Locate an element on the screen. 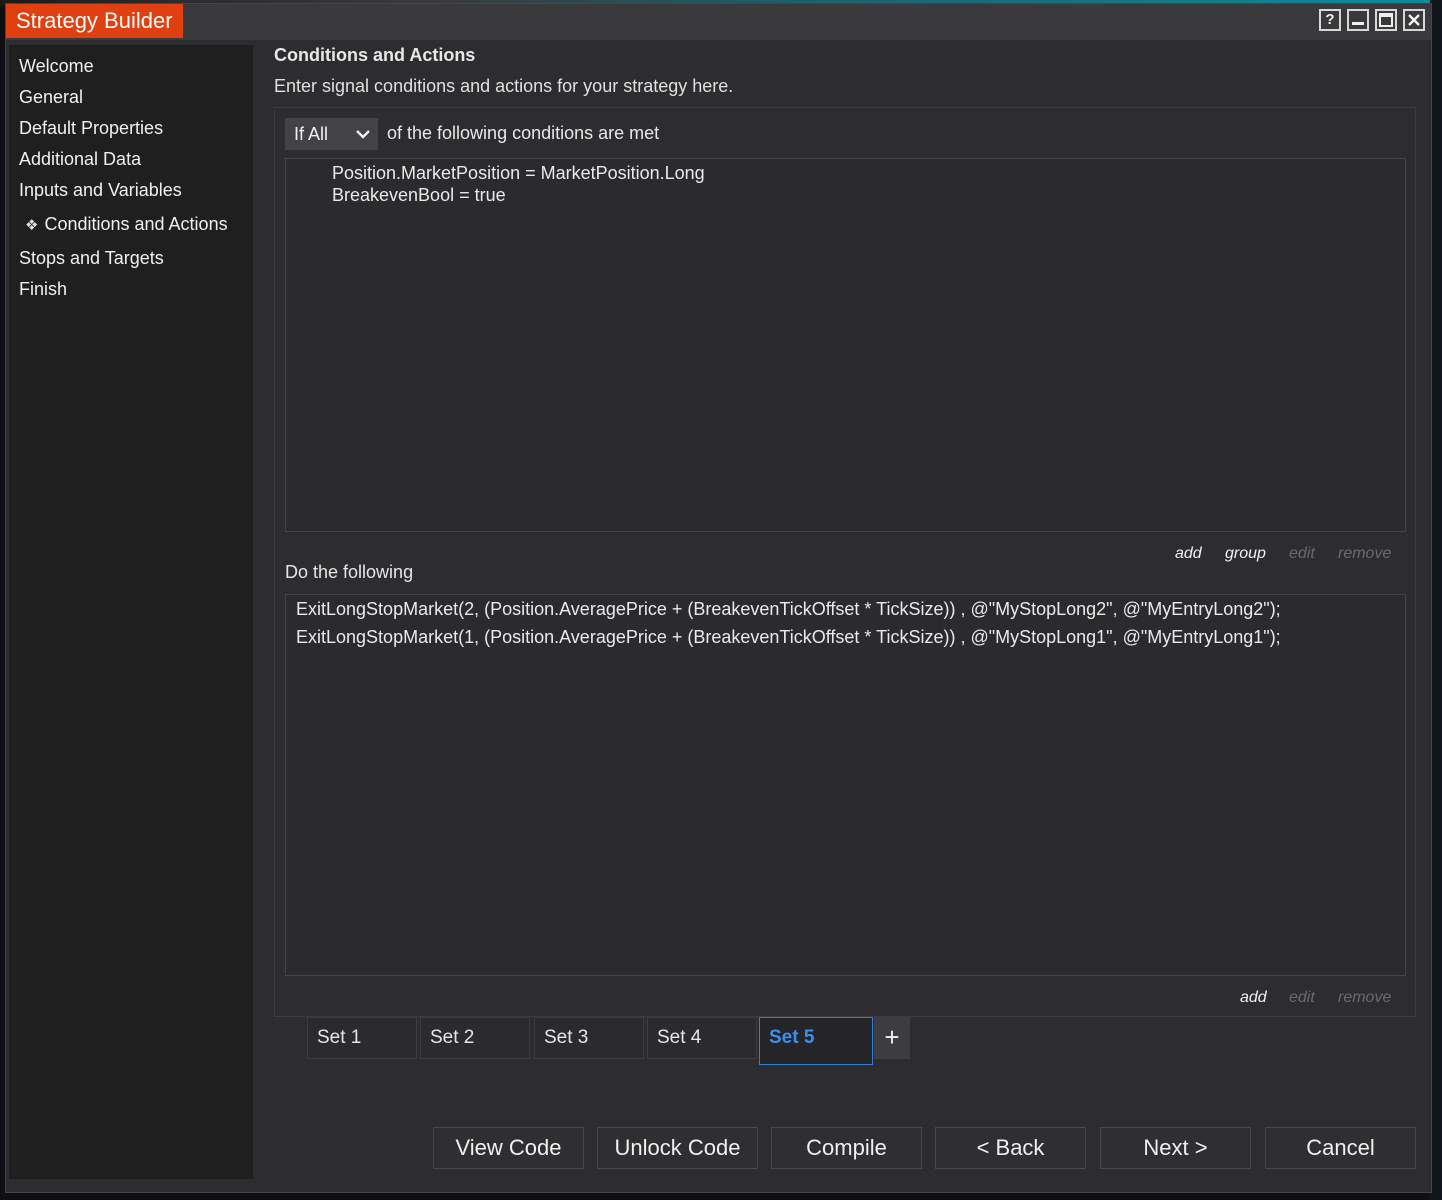  conditions-edit-link: edit is located at coordinates (1302, 554).